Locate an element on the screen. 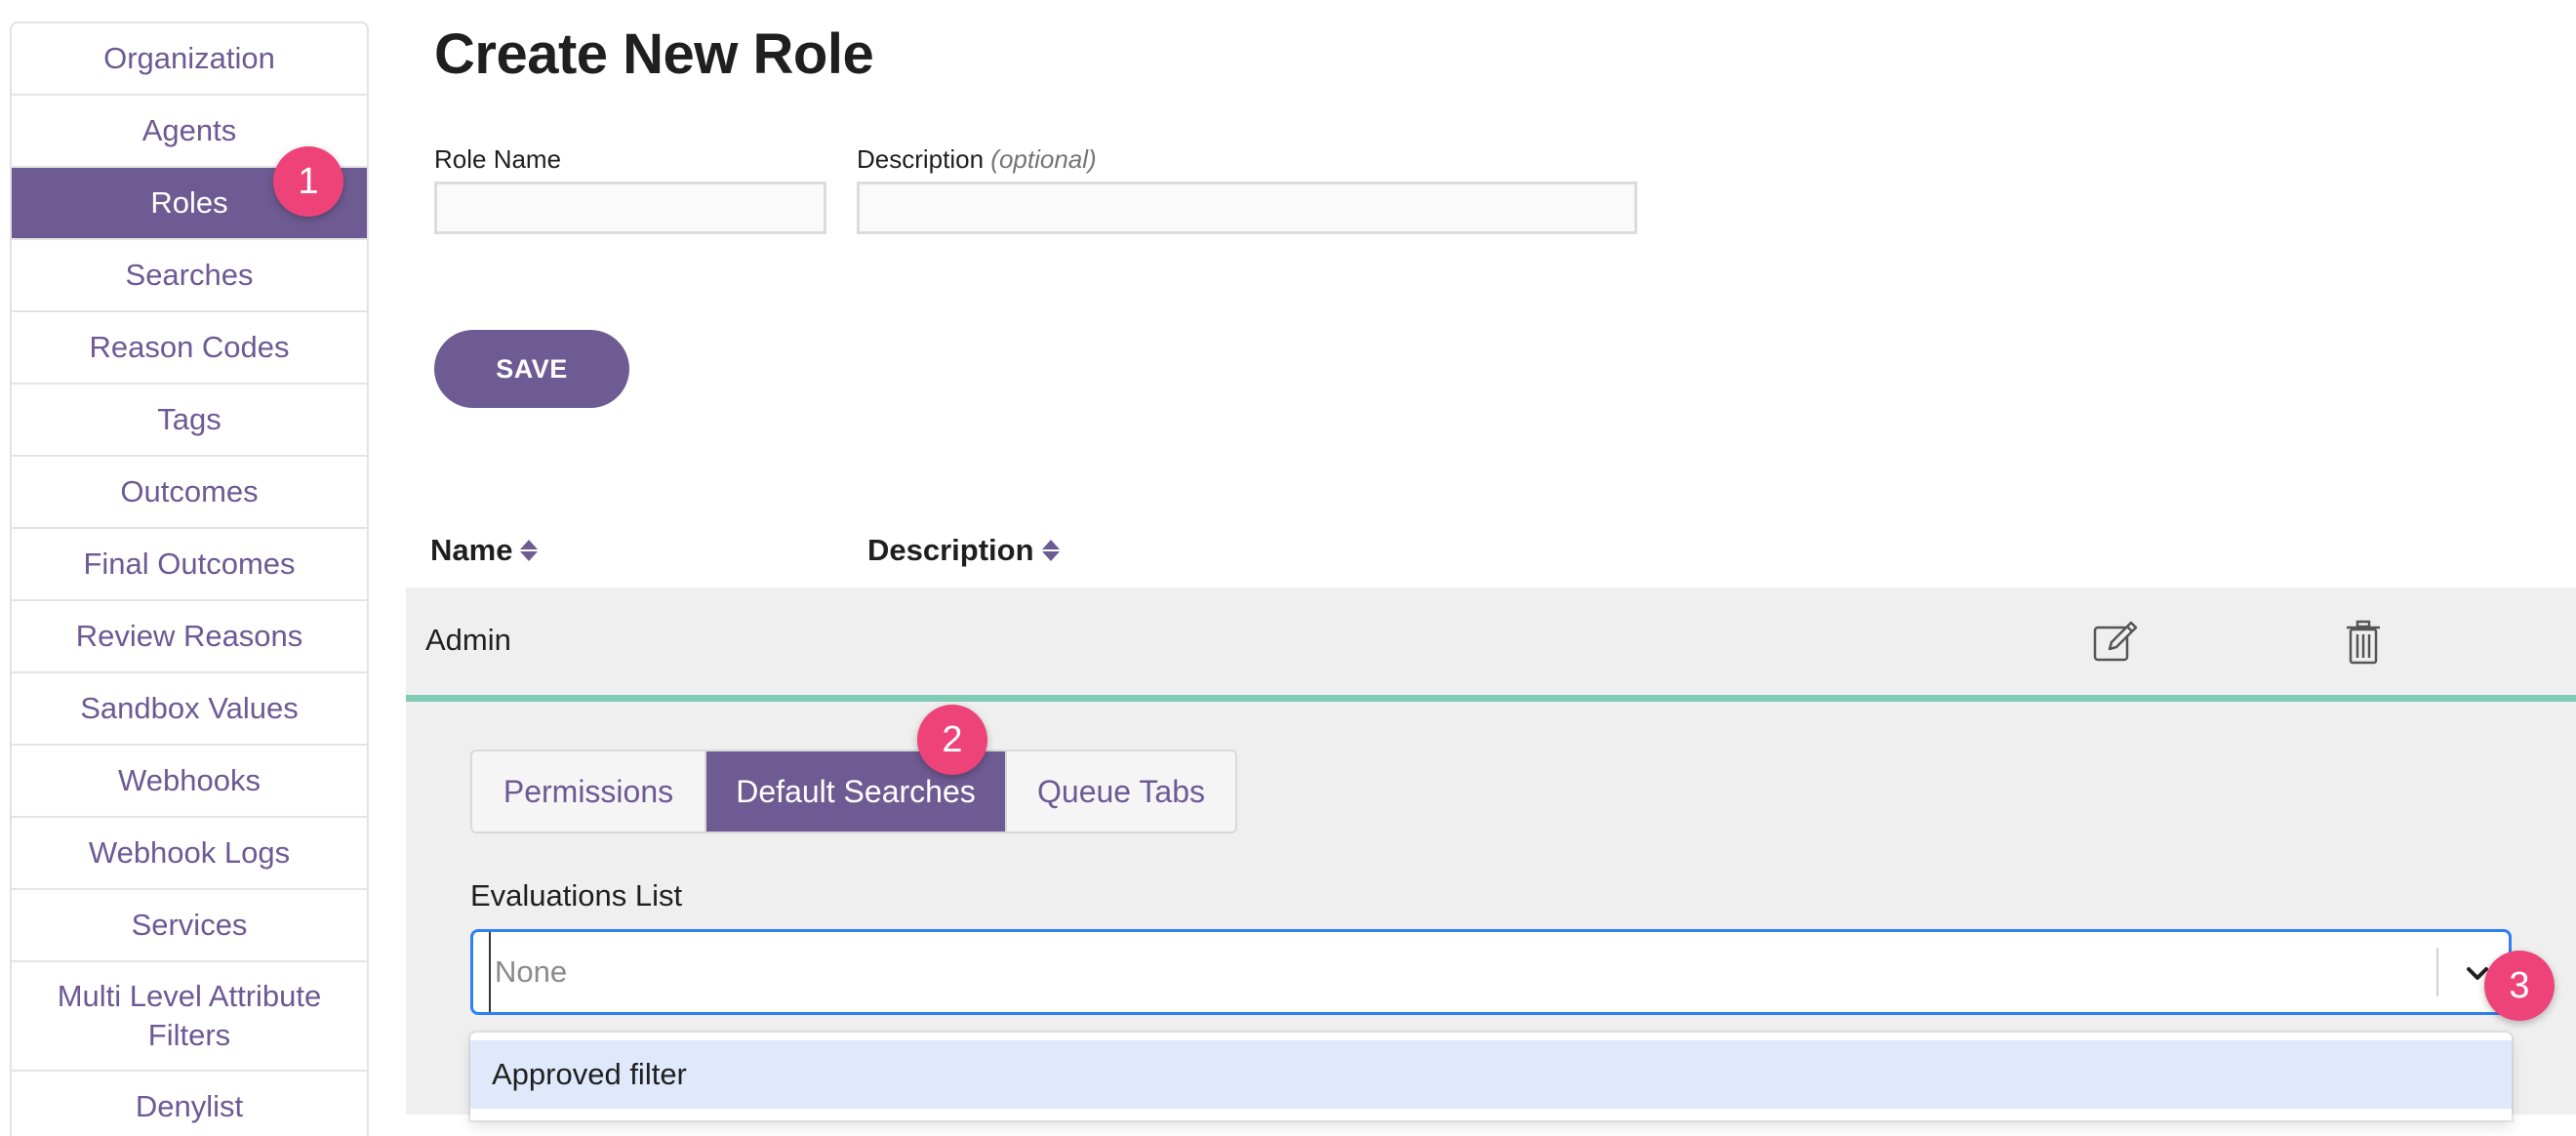  step-badge-3: 3 is located at coordinates (2519, 986).